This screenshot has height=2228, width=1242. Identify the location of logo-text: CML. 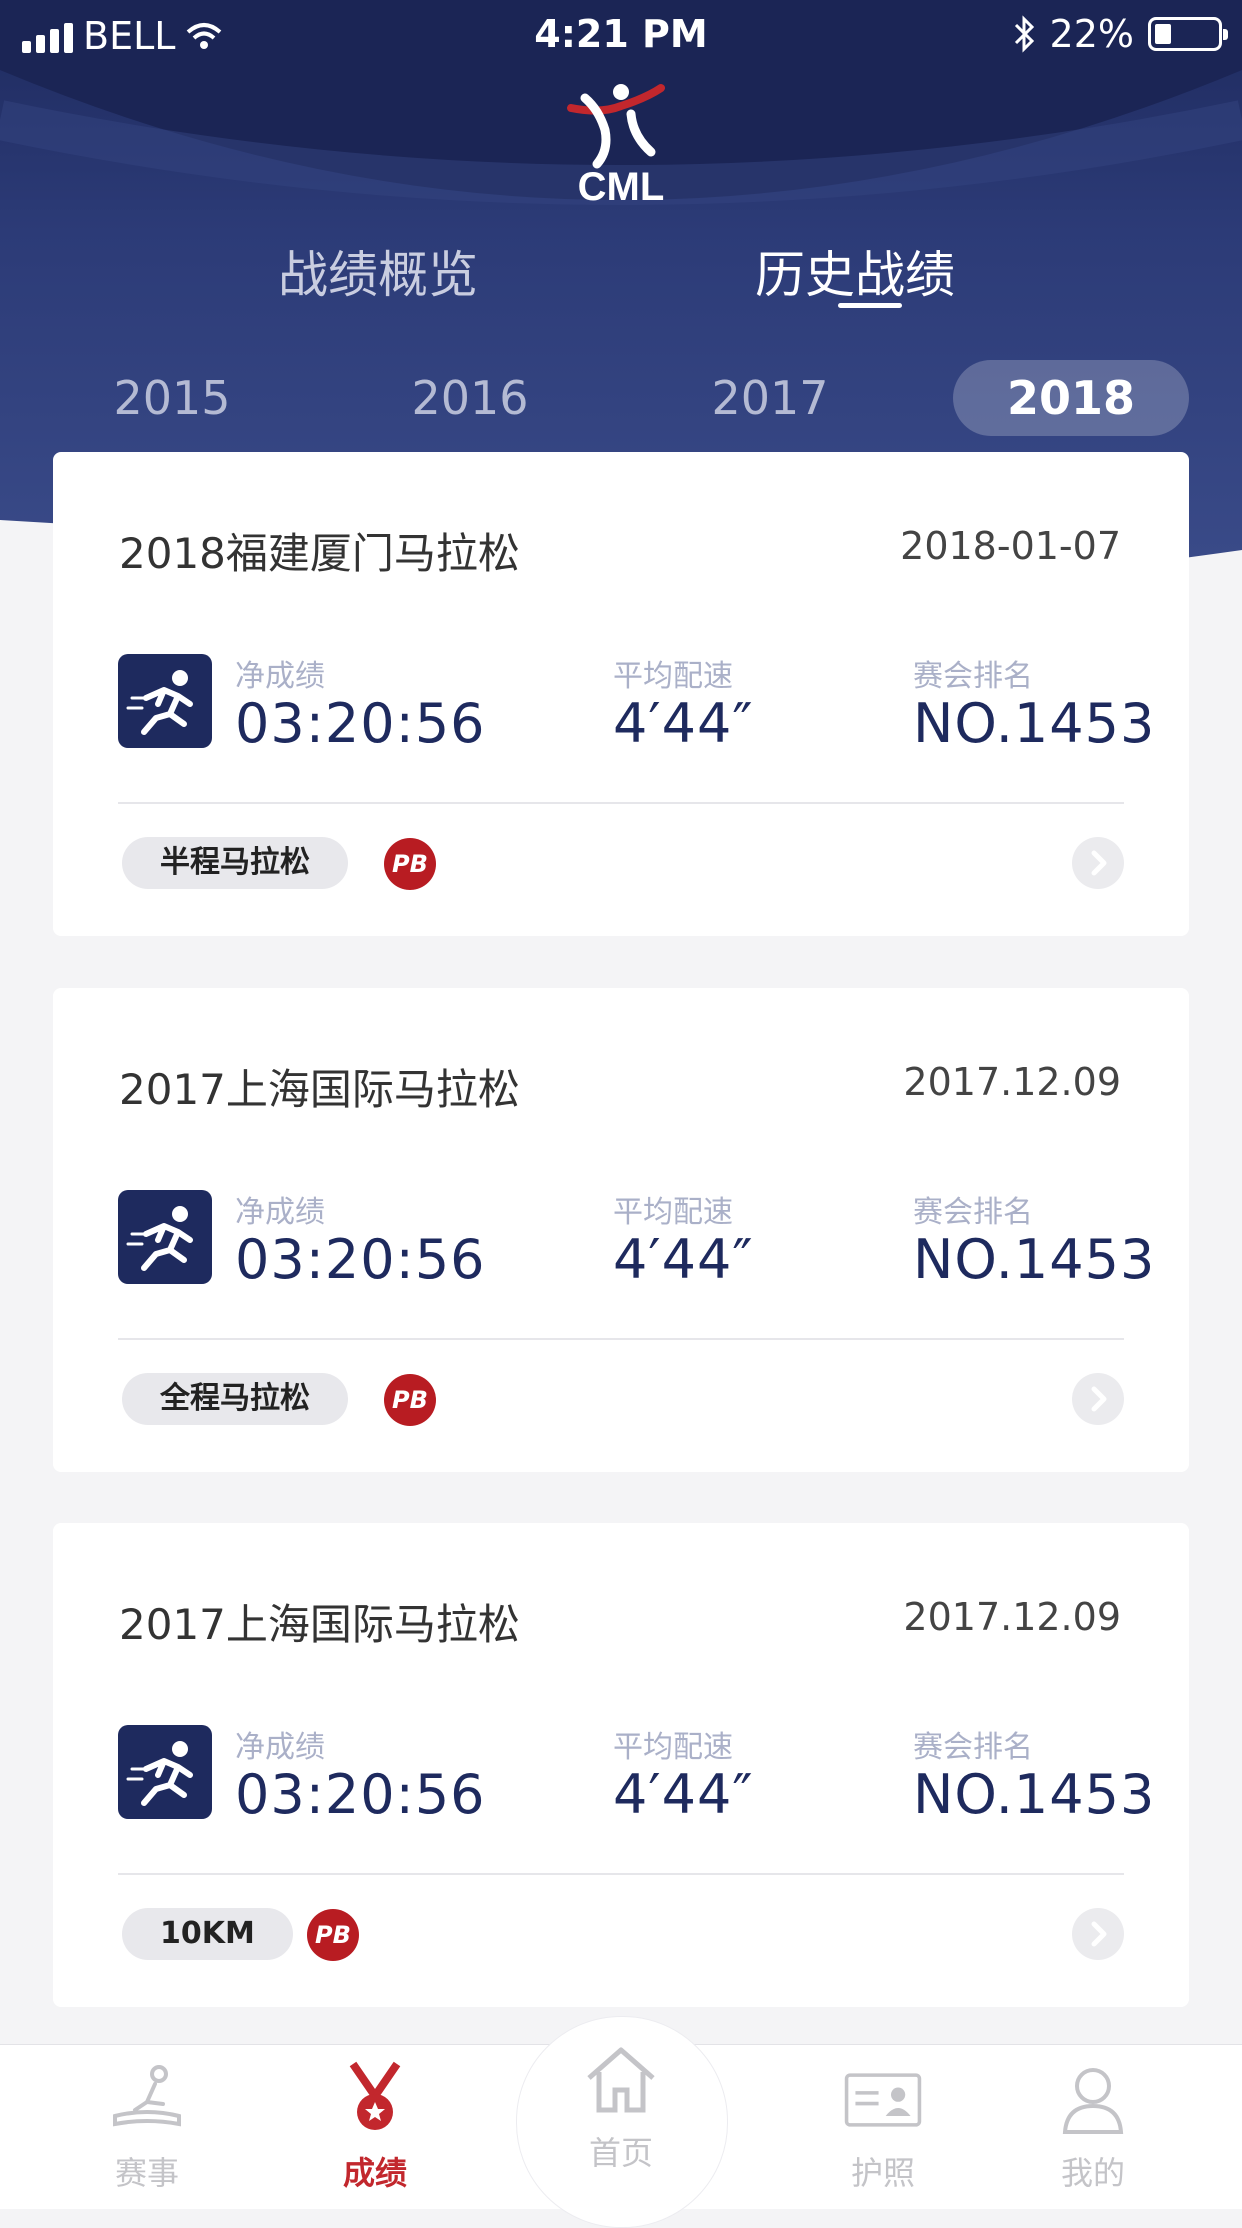
(621, 187).